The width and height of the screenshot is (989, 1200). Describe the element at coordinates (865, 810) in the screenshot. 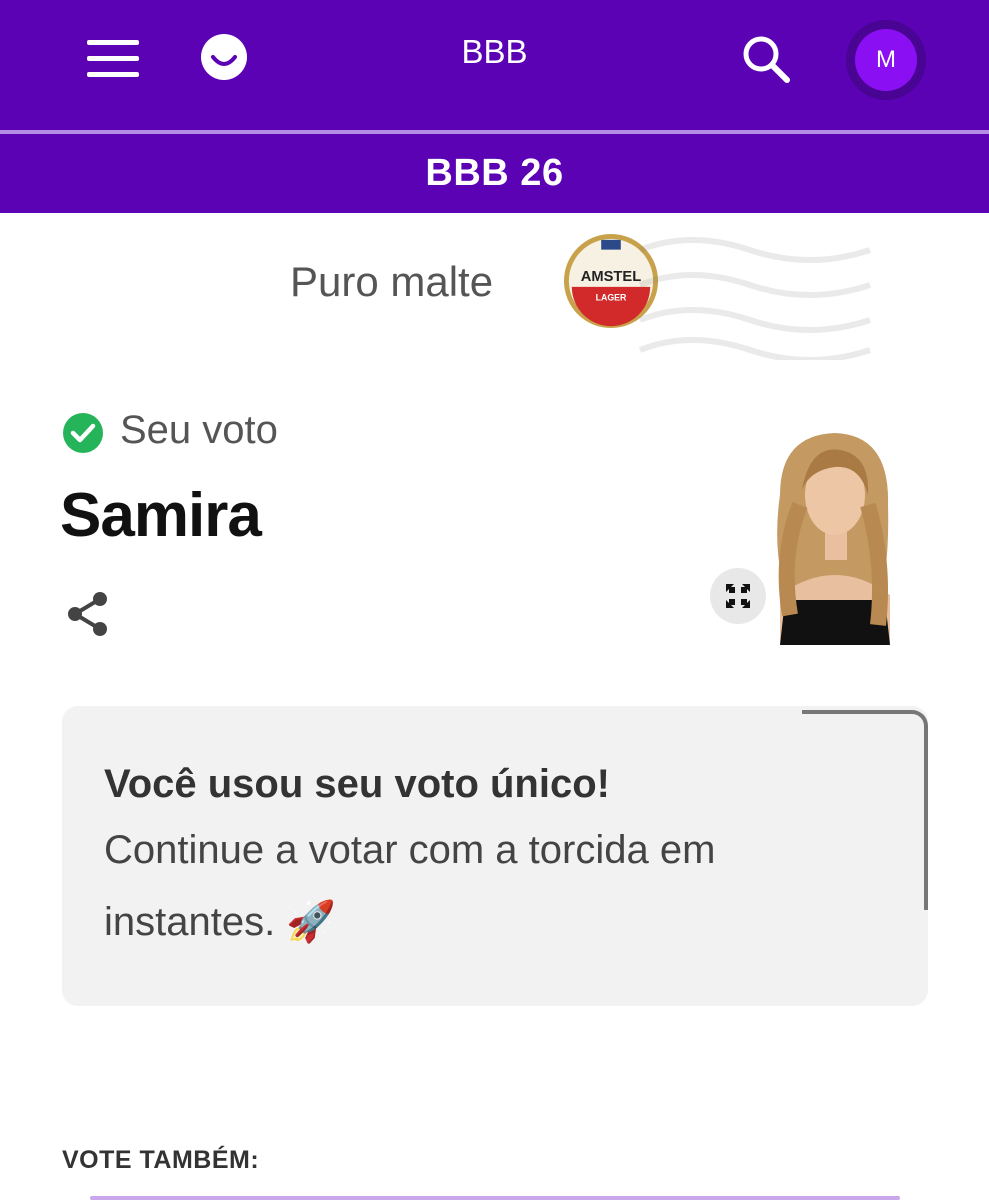

I see `scroll-indicator` at that location.